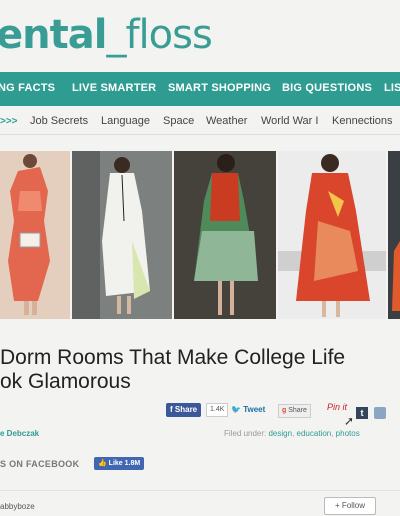  I want to click on author-name: e Debczak, so click(19, 433).